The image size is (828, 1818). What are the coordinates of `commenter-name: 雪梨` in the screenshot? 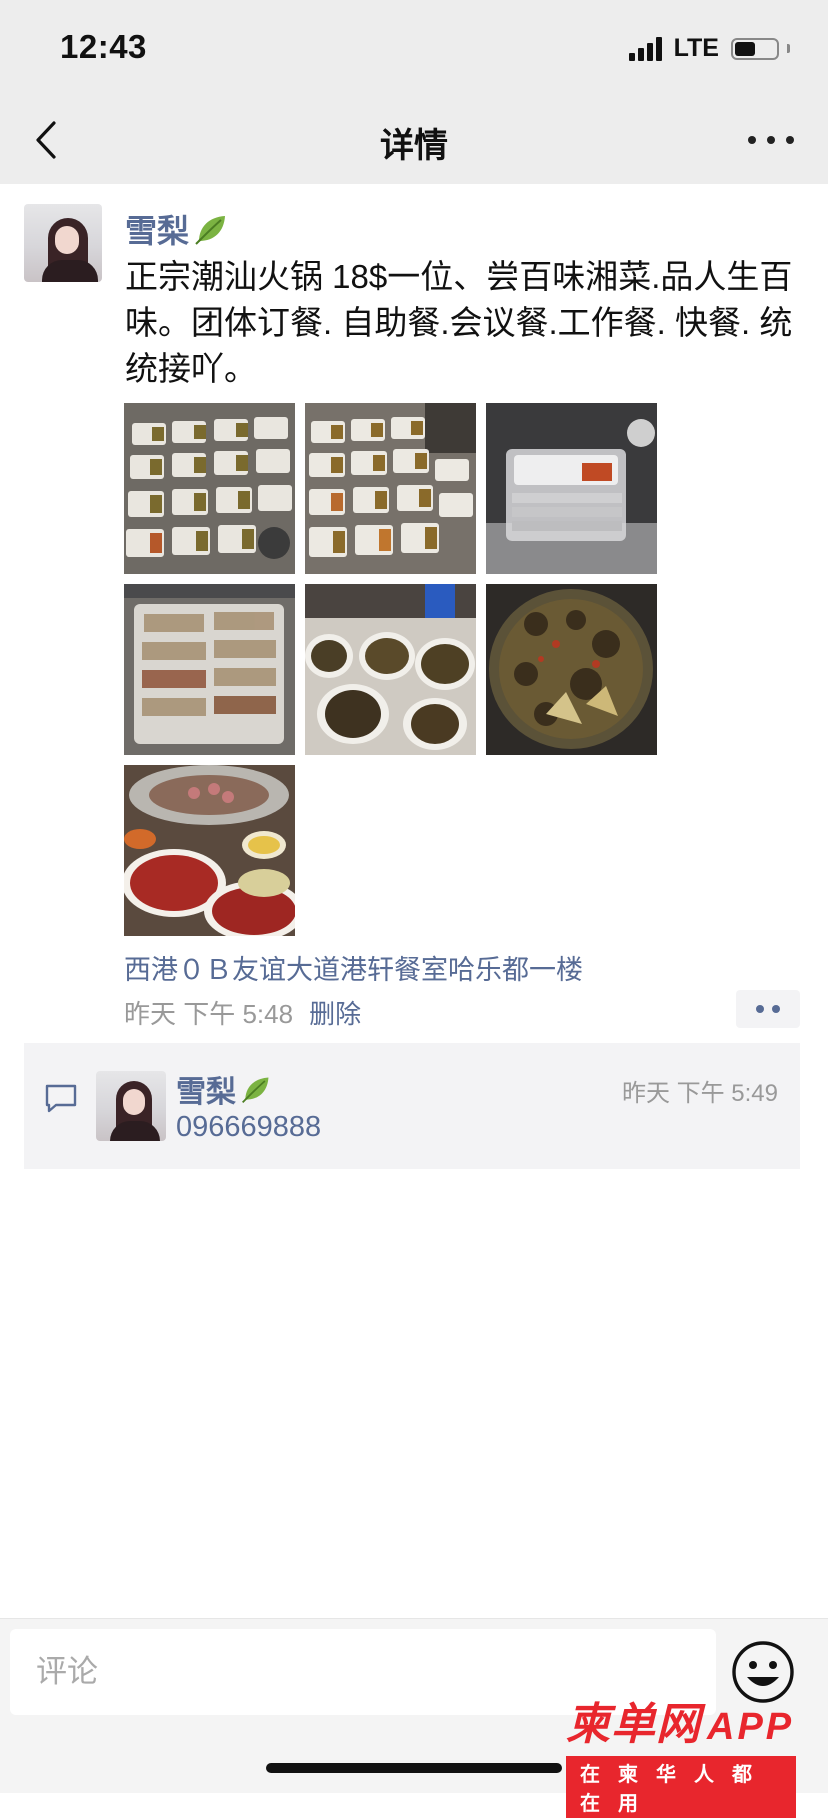 It's located at (224, 1089).